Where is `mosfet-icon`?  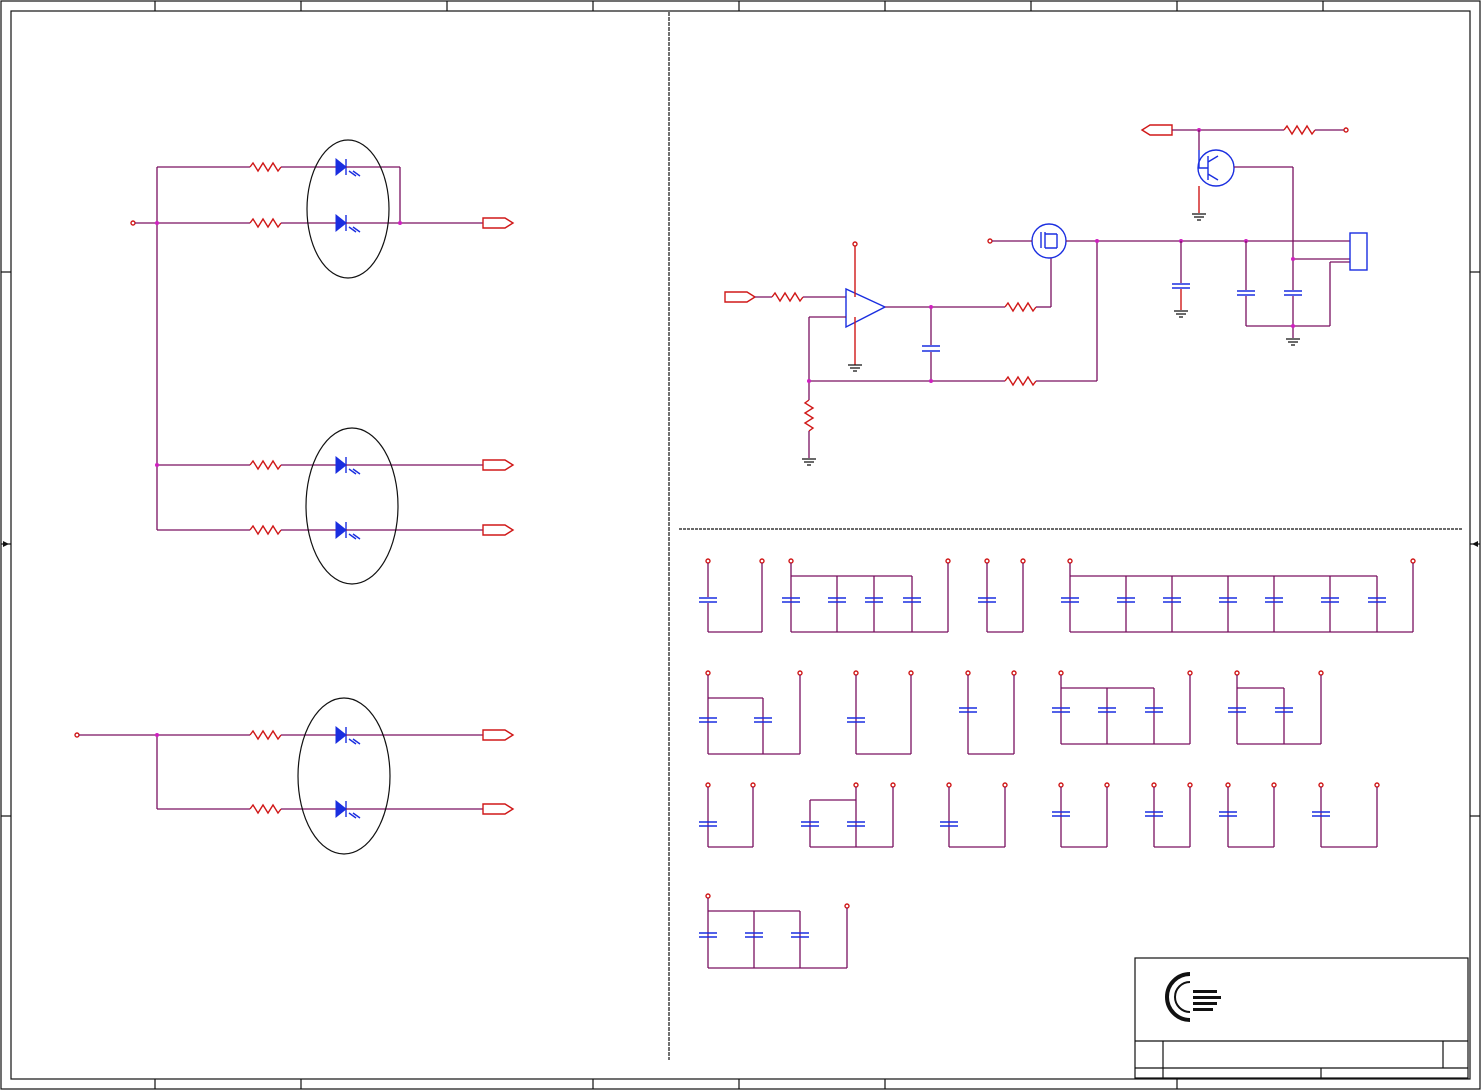
mosfet-icon is located at coordinates (1049, 241).